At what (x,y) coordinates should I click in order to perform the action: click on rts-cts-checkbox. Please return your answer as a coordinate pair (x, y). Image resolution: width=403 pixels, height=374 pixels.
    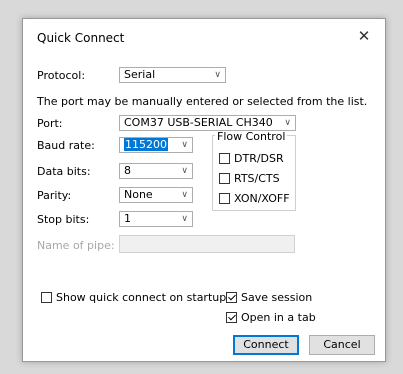
    Looking at the image, I should click on (224, 178).